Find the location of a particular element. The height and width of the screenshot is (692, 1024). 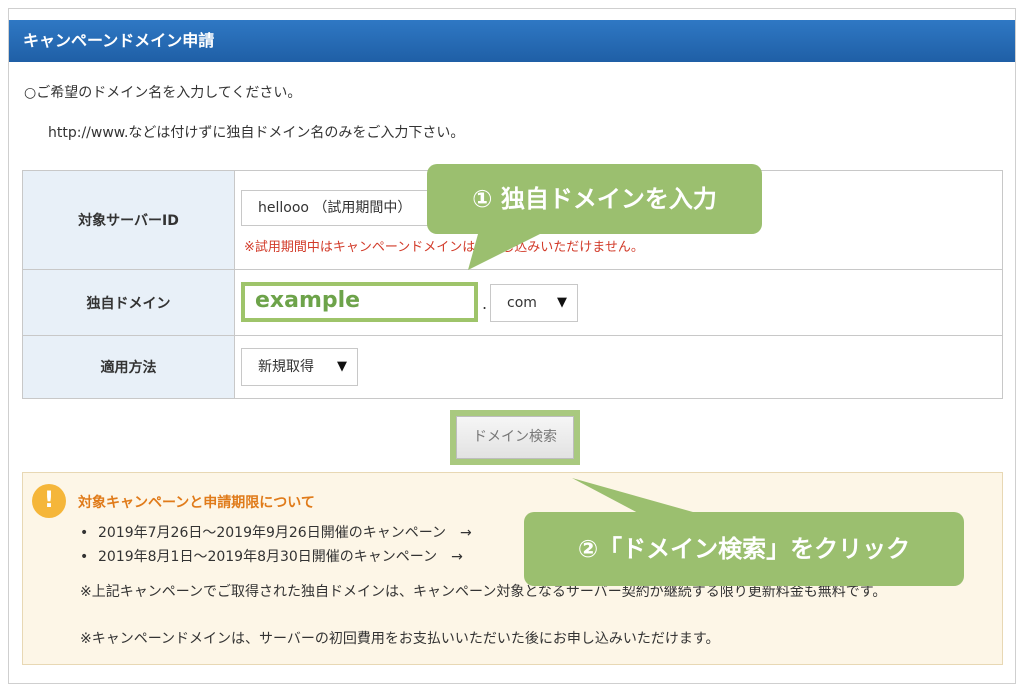

instruction-note: http://www.などは付けずに独自ドメイン名のみをご入力下さい。 is located at coordinates (256, 133).